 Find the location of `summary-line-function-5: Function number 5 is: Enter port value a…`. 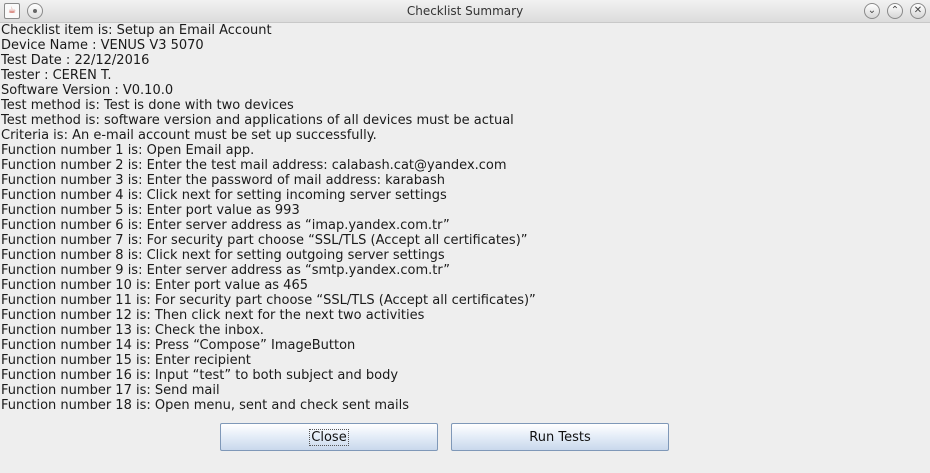

summary-line-function-5: Function number 5 is: Enter port value a… is located at coordinates (150, 210).